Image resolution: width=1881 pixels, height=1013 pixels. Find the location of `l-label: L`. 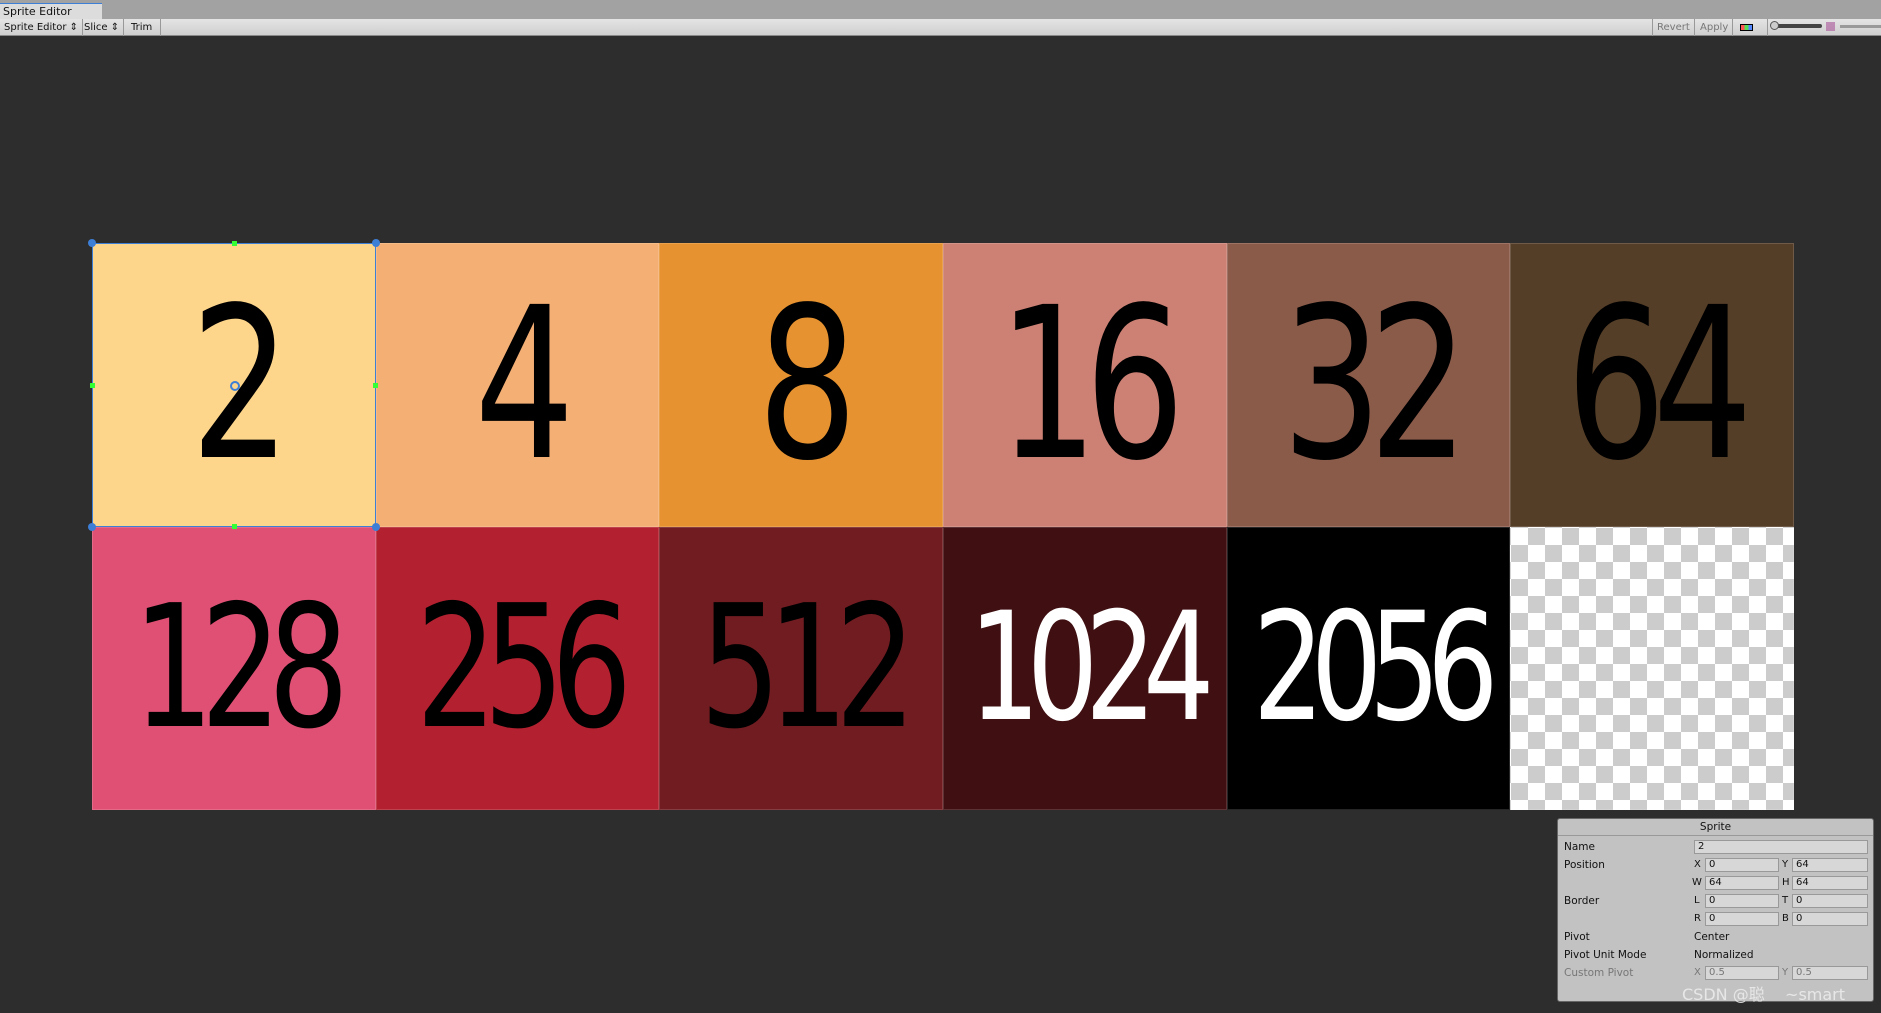

l-label: L is located at coordinates (1697, 900).